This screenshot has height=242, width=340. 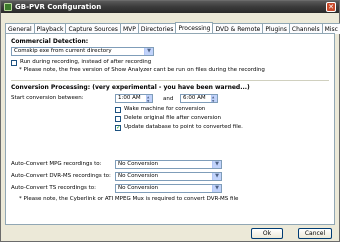 What do you see at coordinates (173, 118) in the screenshot?
I see `delete-original-label: Delete original file after conversion` at bounding box center [173, 118].